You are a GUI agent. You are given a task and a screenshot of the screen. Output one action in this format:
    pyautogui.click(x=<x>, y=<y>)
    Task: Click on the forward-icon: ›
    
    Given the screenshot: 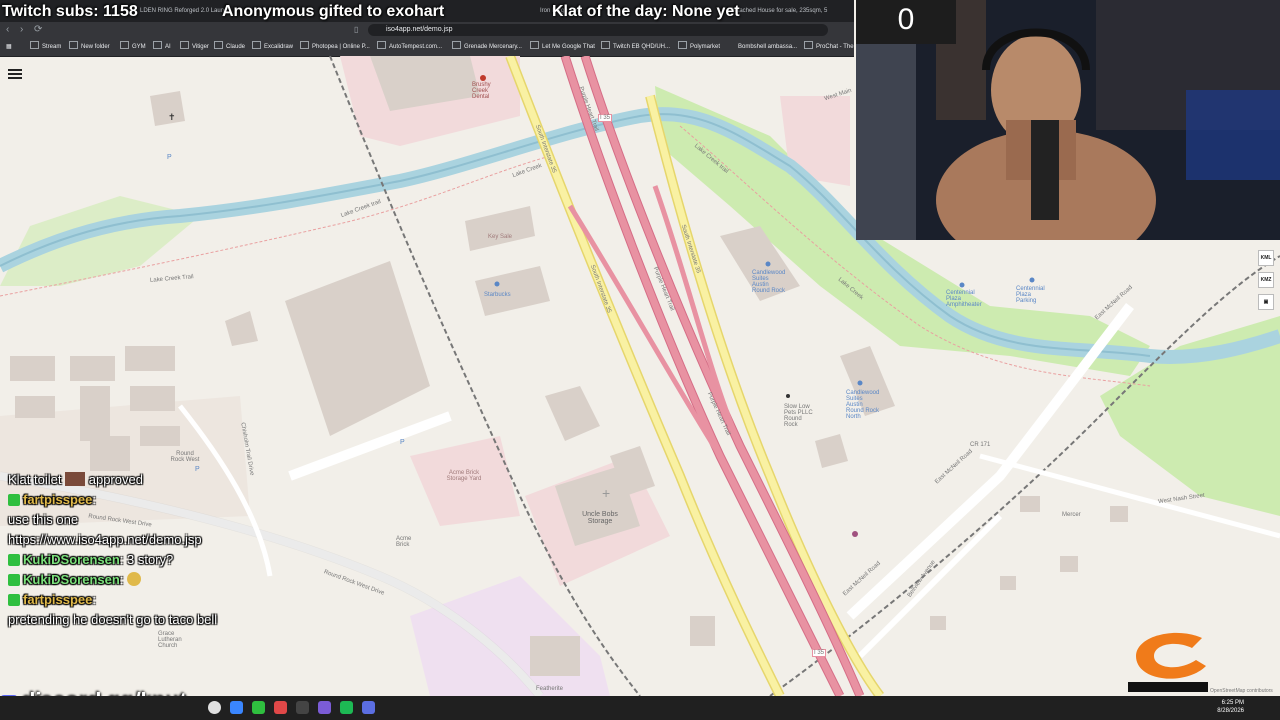 What is the action you would take?
    pyautogui.click(x=21, y=30)
    